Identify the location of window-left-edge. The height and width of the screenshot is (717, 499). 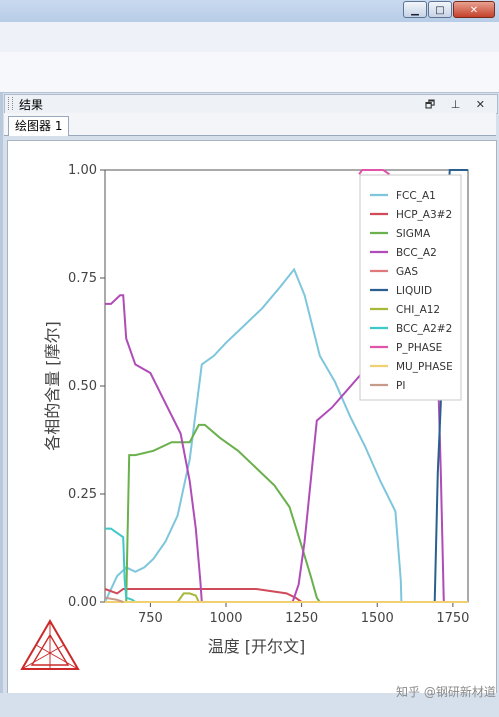
(1, 369).